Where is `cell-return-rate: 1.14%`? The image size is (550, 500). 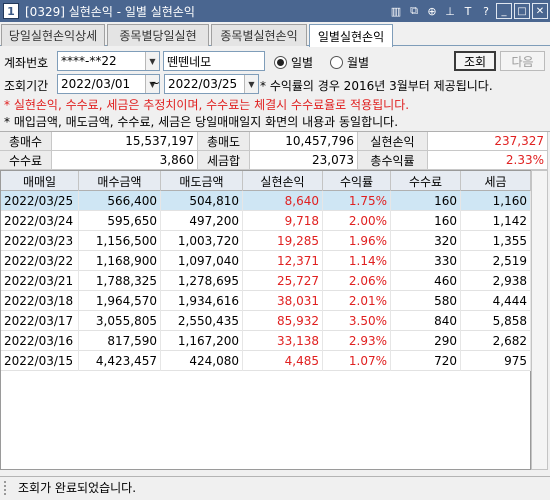 cell-return-rate: 1.14% is located at coordinates (357, 261).